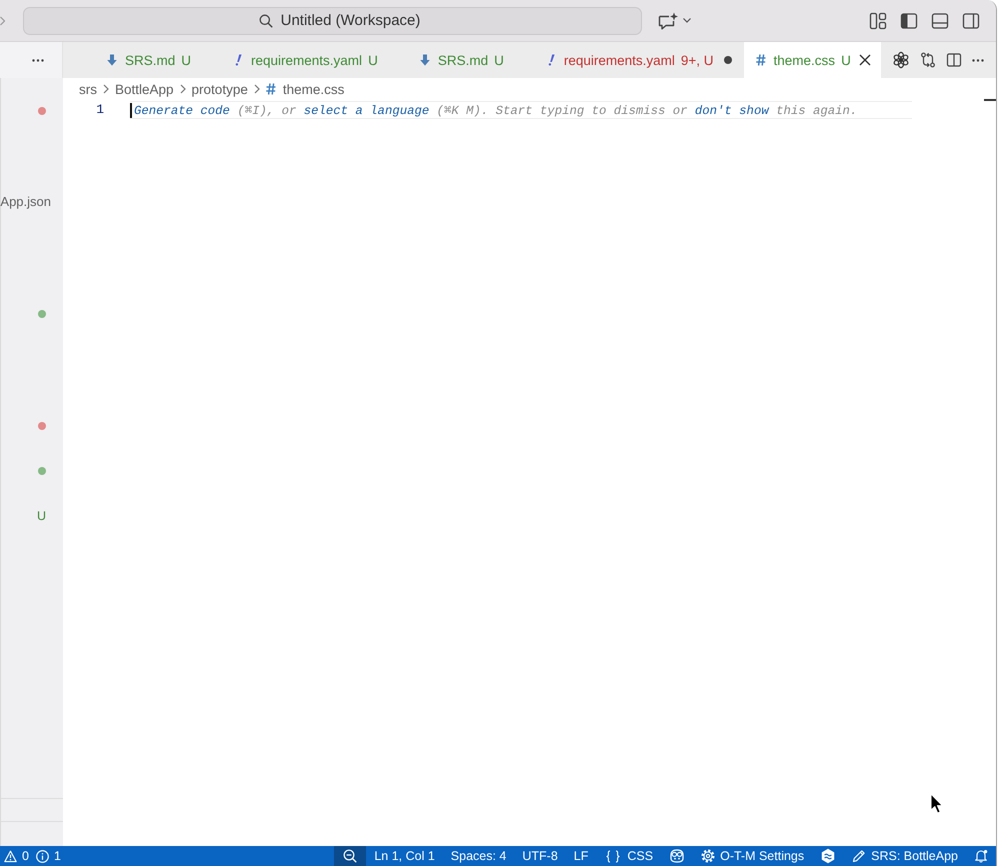  I want to click on breadcrumb-item: BottleApp, so click(144, 89).